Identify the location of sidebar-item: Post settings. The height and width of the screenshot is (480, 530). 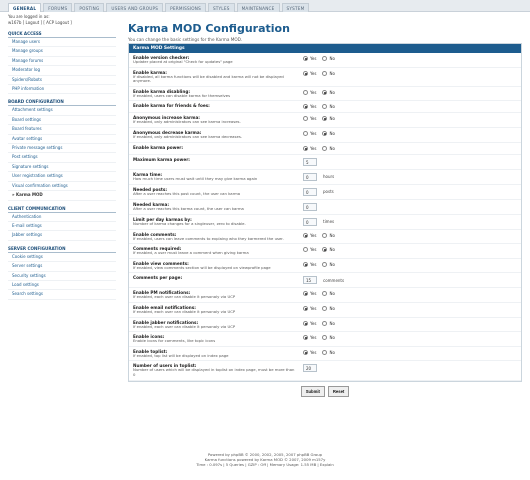
(62, 158).